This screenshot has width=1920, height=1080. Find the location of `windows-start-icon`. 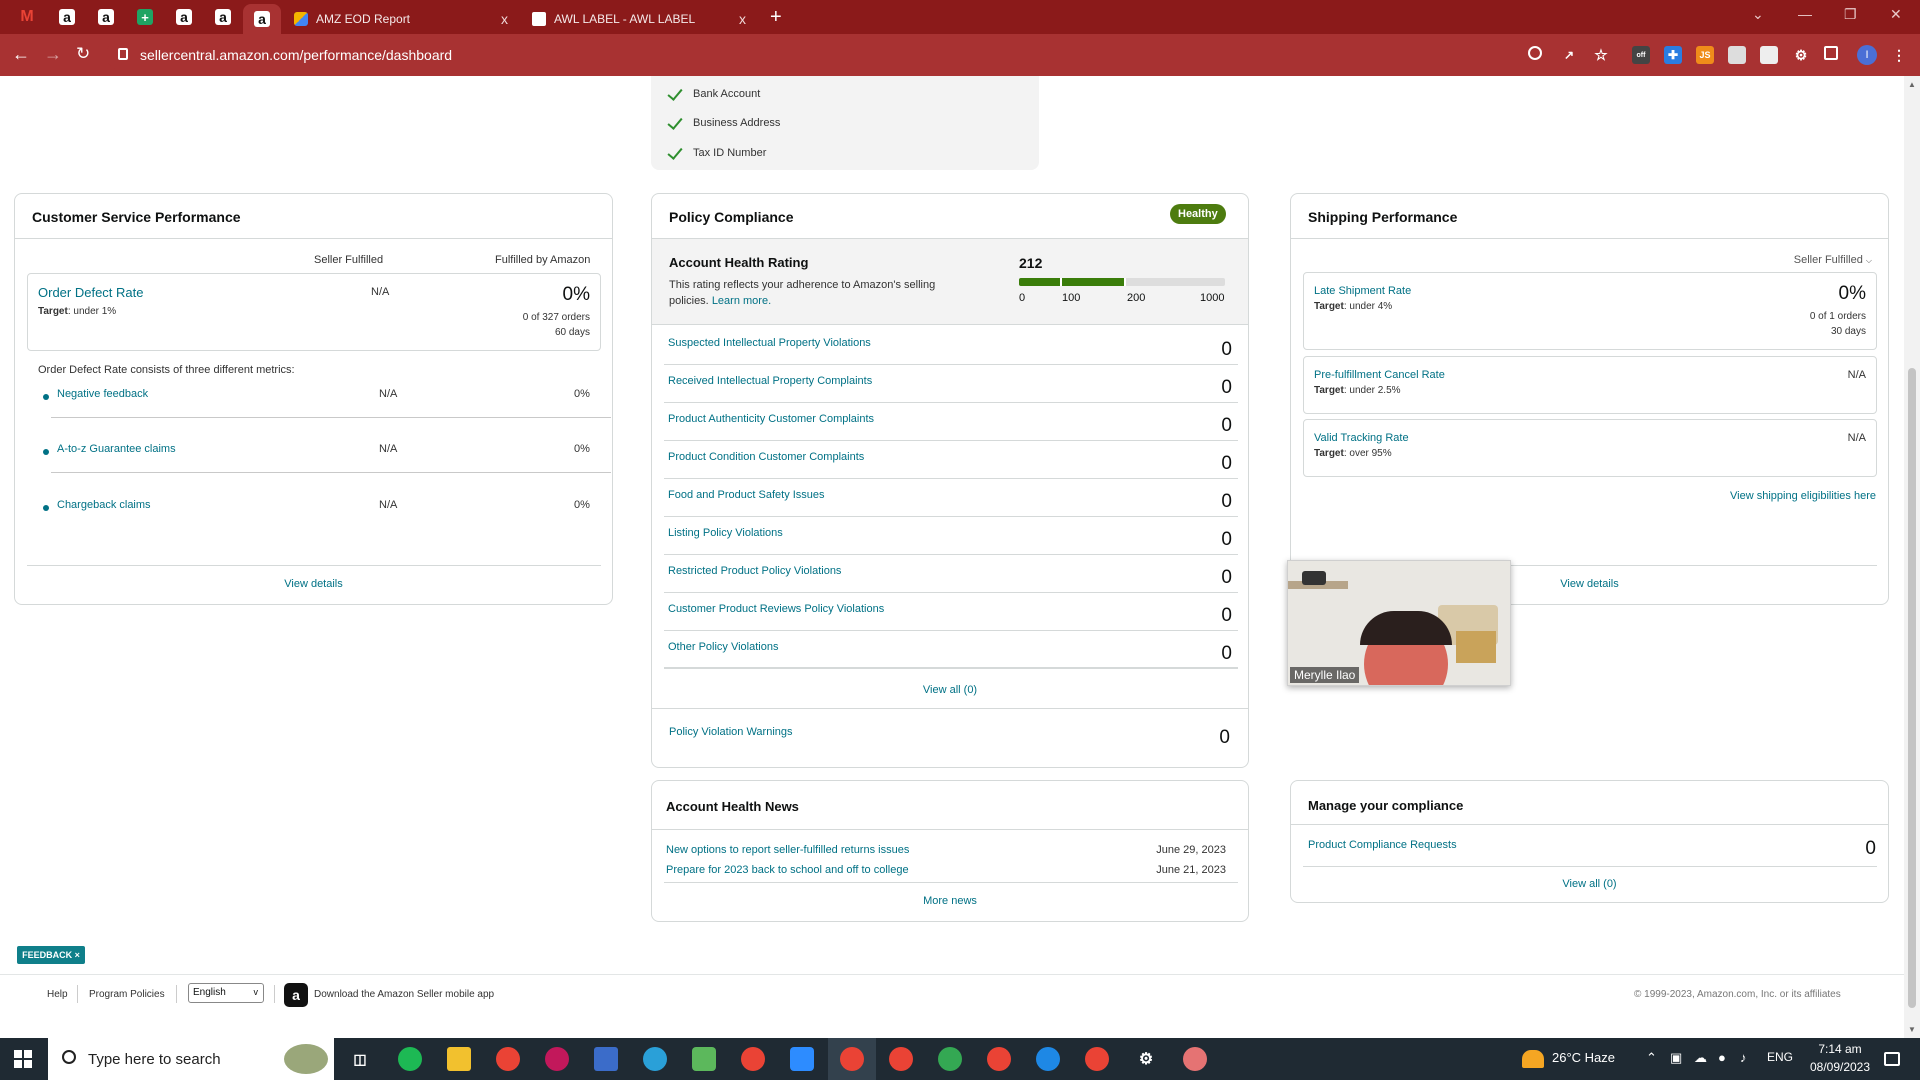

windows-start-icon is located at coordinates (23, 1059).